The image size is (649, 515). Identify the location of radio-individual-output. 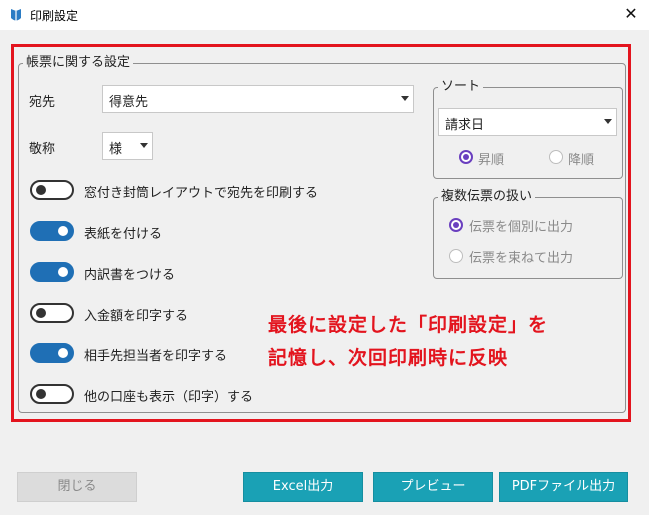
(456, 225).